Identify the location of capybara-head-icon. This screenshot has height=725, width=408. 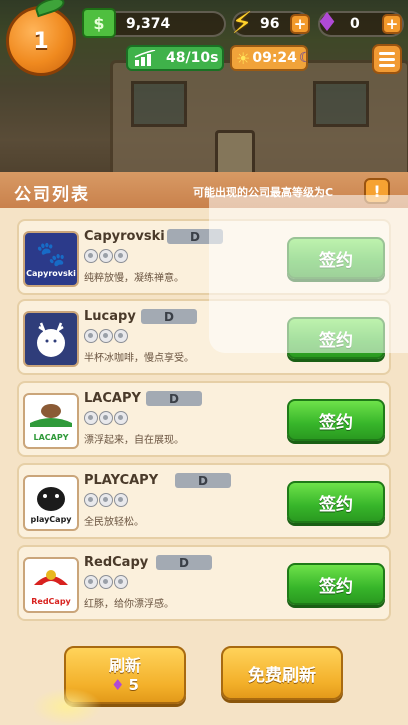
(51, 498).